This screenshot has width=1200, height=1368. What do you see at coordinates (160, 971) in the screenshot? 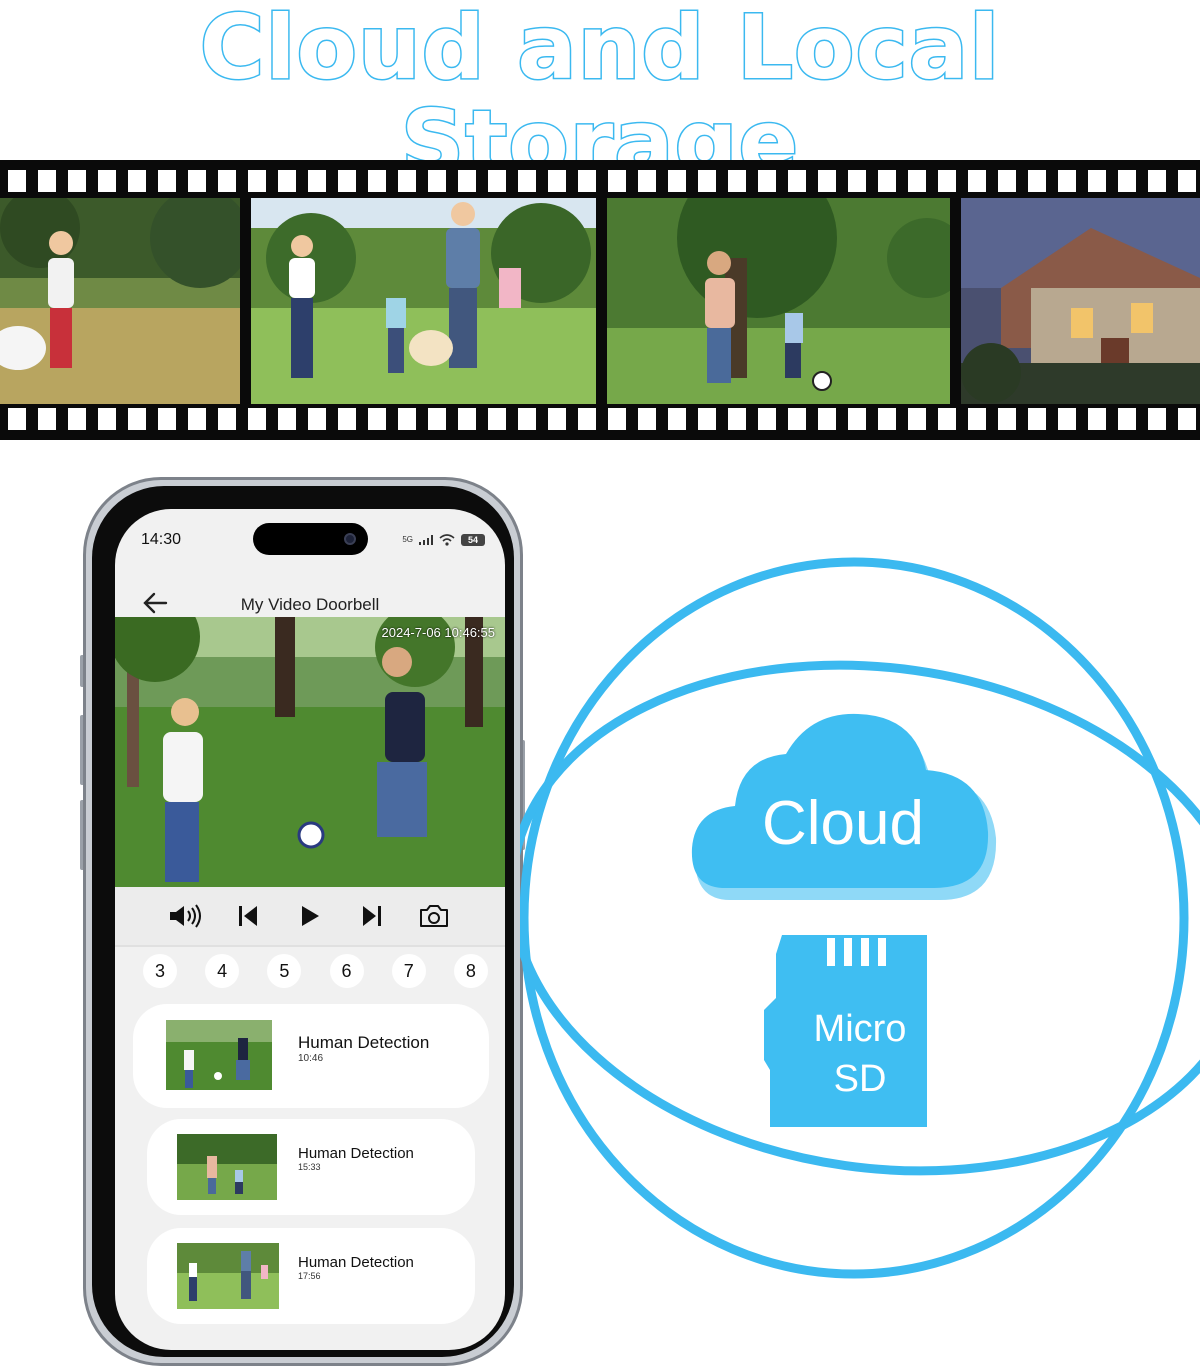
I see `page-number-3: 3` at bounding box center [160, 971].